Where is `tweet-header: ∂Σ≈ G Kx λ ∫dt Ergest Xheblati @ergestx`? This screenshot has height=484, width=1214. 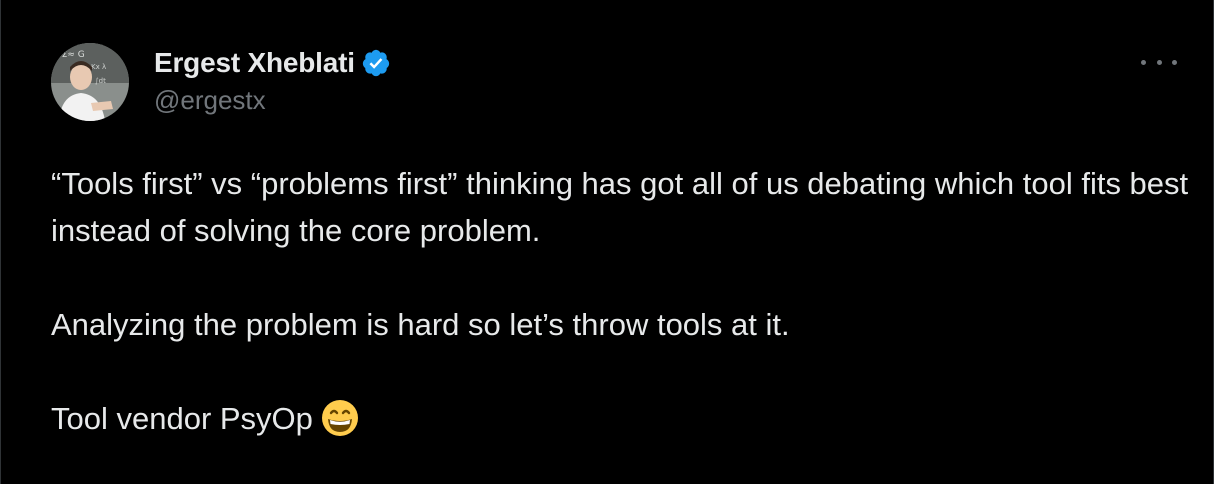
tweet-header: ∂Σ≈ G Kx λ ∫dt Ergest Xheblati @ergestx is located at coordinates (221, 82).